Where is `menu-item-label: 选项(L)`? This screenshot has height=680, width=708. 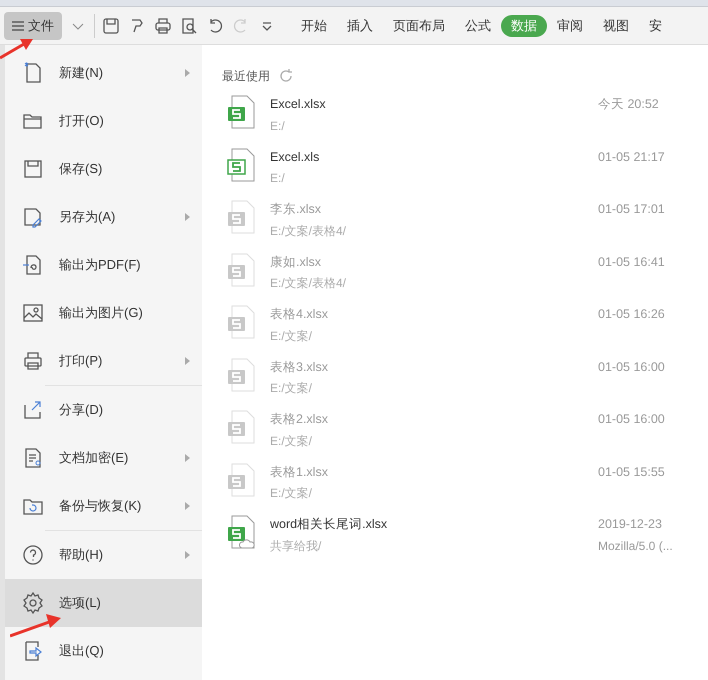
menu-item-label: 选项(L) is located at coordinates (80, 603).